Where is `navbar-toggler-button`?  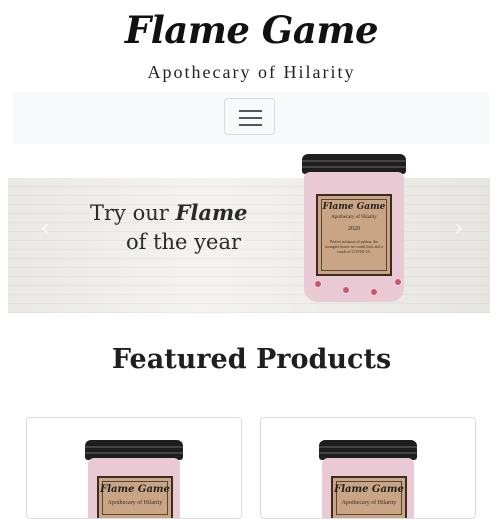 navbar-toggler-button is located at coordinates (249, 116).